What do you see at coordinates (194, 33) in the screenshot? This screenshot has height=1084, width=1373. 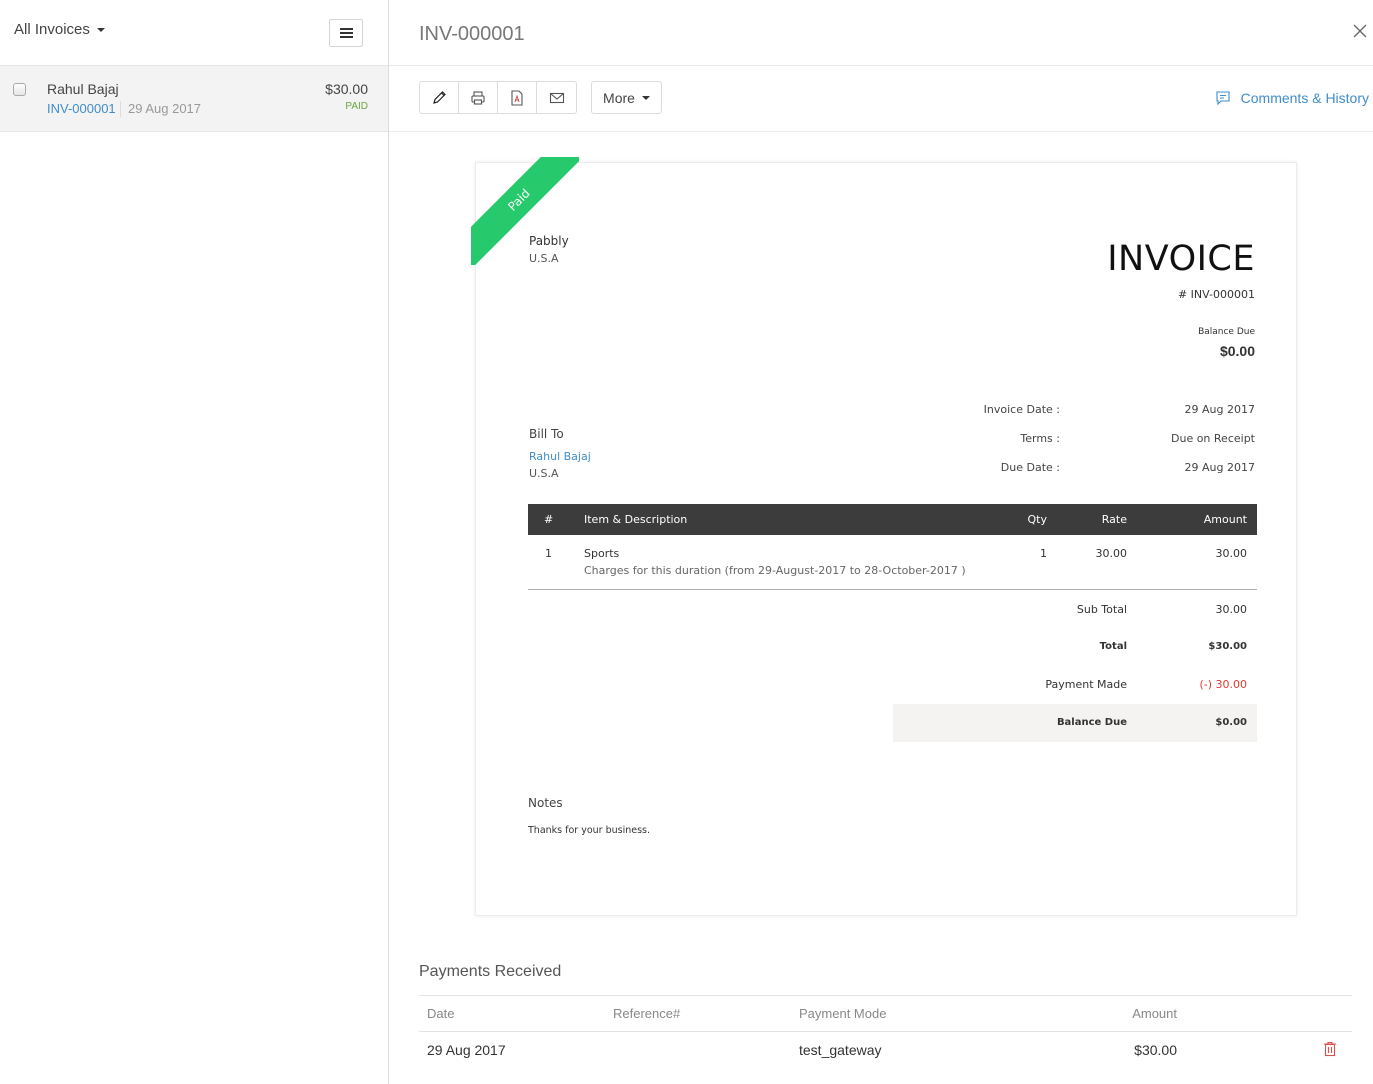 I see `sidebar-header: All Invoices` at bounding box center [194, 33].